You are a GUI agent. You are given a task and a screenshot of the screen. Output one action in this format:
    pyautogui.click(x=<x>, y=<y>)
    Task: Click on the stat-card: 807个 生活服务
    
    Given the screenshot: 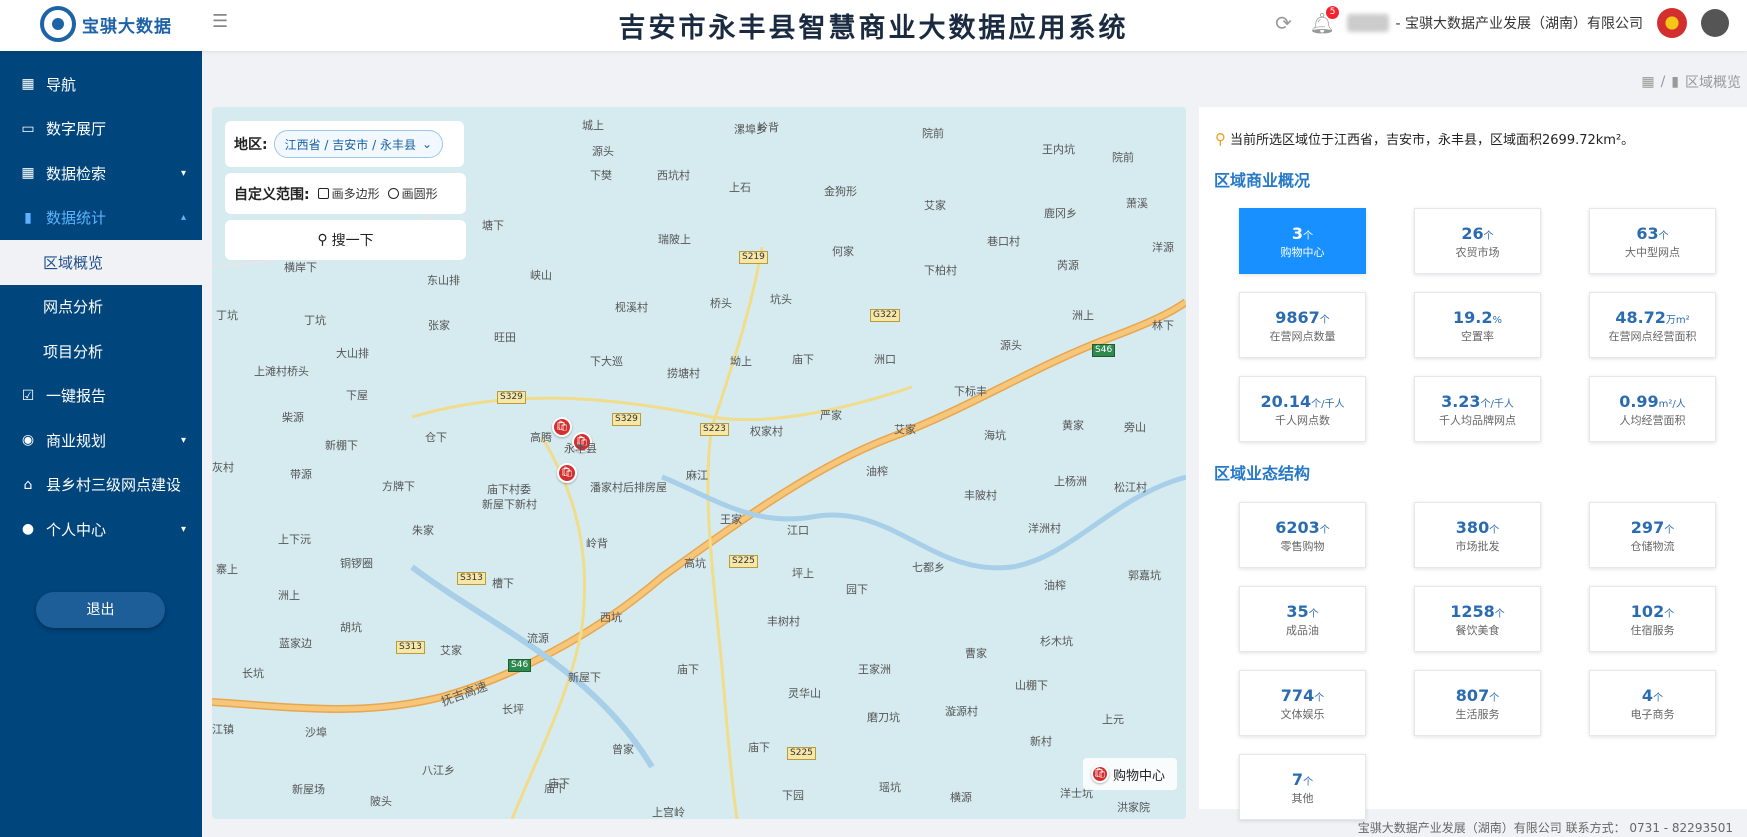 What is the action you would take?
    pyautogui.click(x=1477, y=703)
    